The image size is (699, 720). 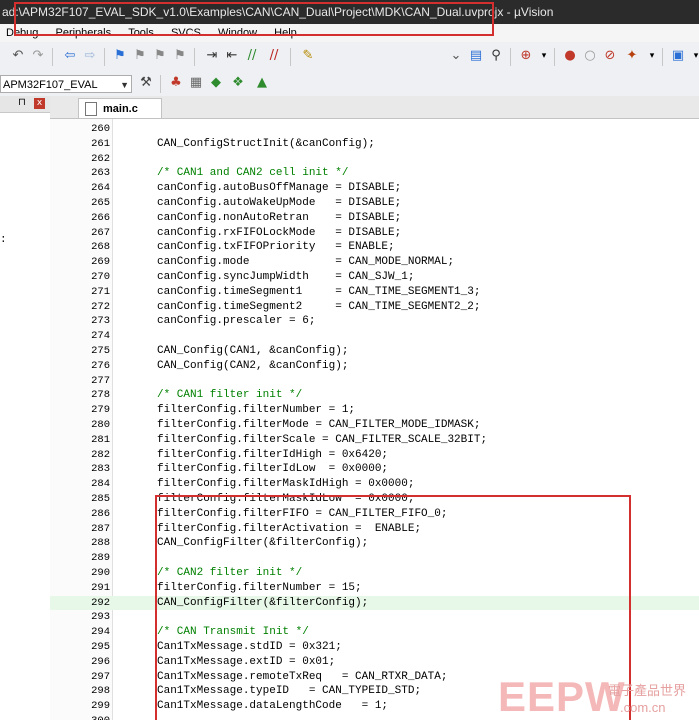 I want to click on forward-arrow-icon: ⇨, so click(x=90, y=56).